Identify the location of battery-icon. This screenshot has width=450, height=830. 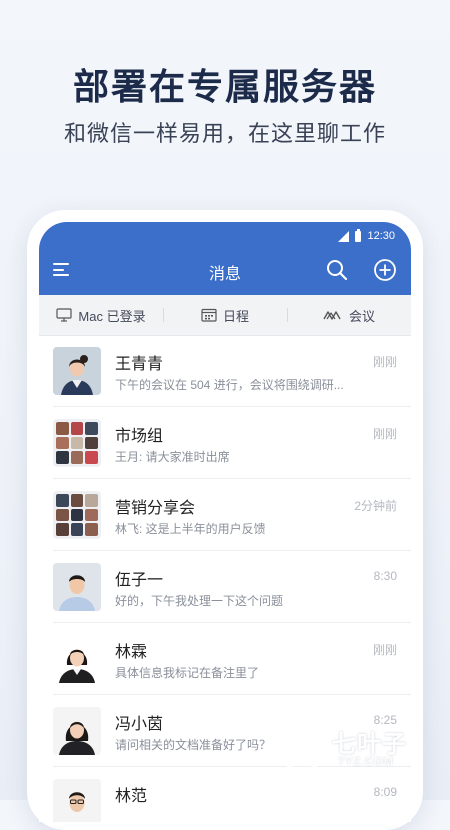
(358, 235).